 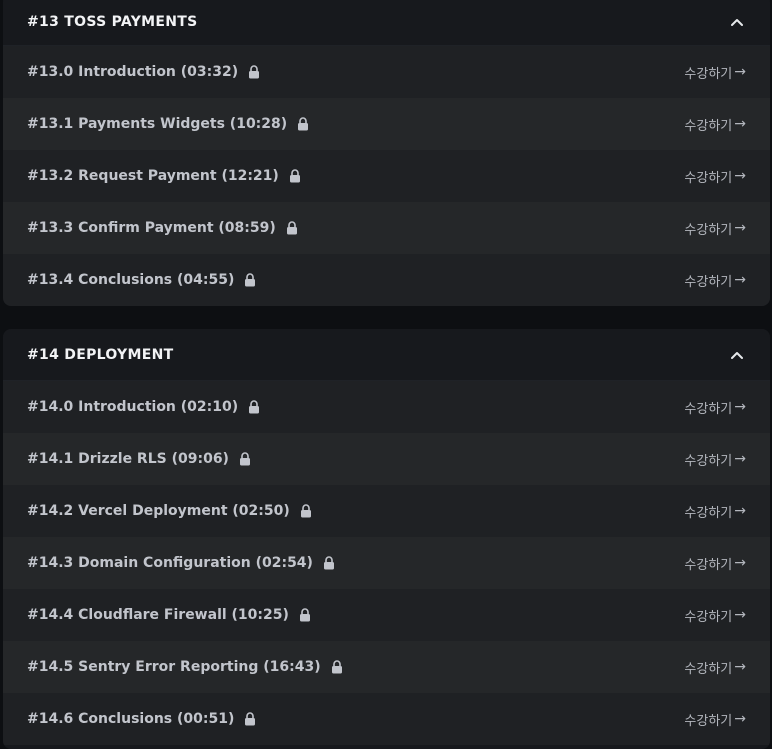 What do you see at coordinates (170, 563) in the screenshot?
I see `lesson-title: #14.3 Domain Configuration (02:54)` at bounding box center [170, 563].